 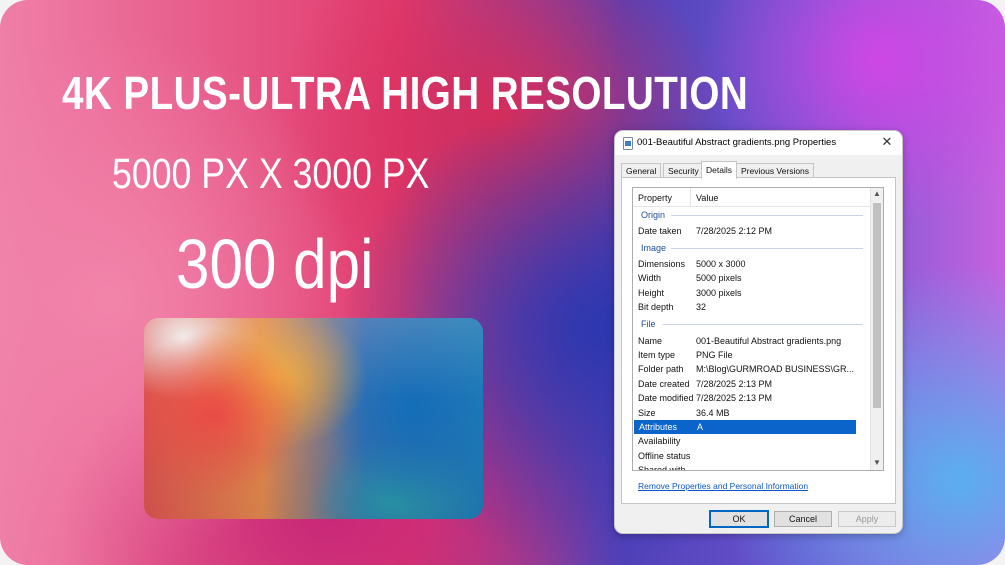 I want to click on list-item: Offline status, so click(x=752, y=456).